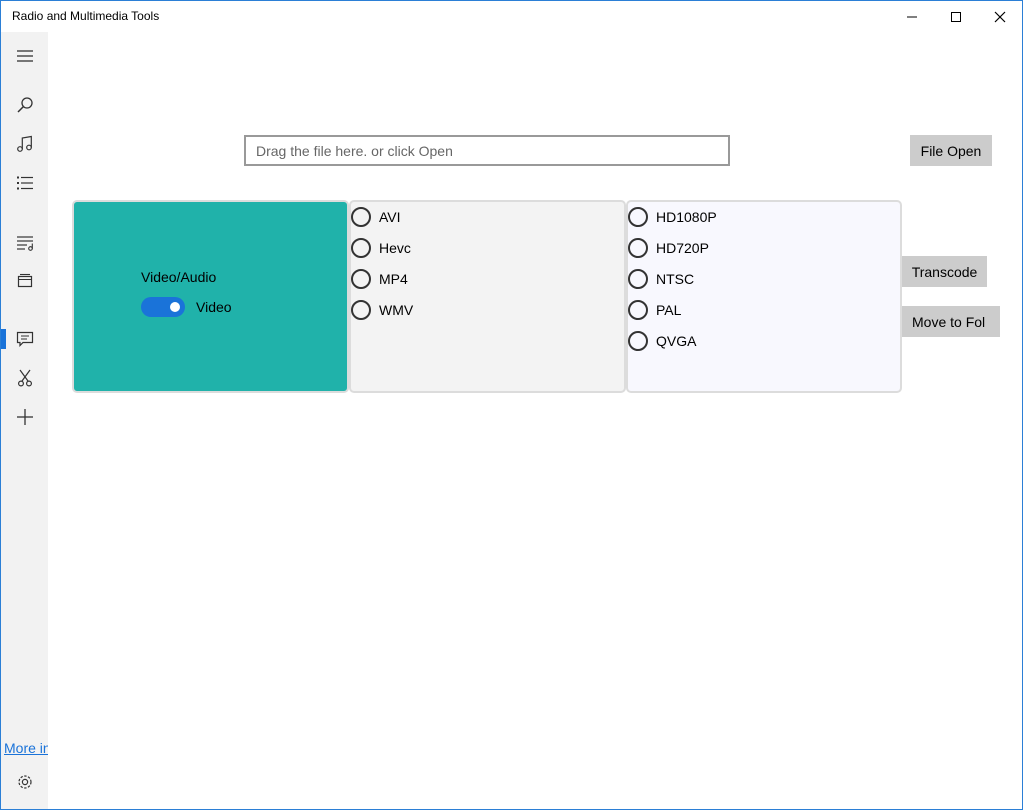 Image resolution: width=1023 pixels, height=810 pixels. What do you see at coordinates (210, 296) in the screenshot?
I see `video-audio-panel: Video/Audio Video` at bounding box center [210, 296].